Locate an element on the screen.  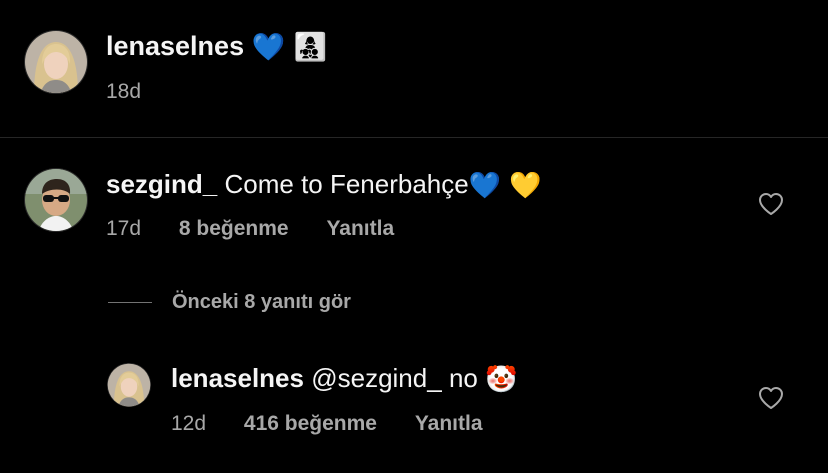
comment-meta: 17d 8 beğenme Yanıtla is located at coordinates (266, 229).